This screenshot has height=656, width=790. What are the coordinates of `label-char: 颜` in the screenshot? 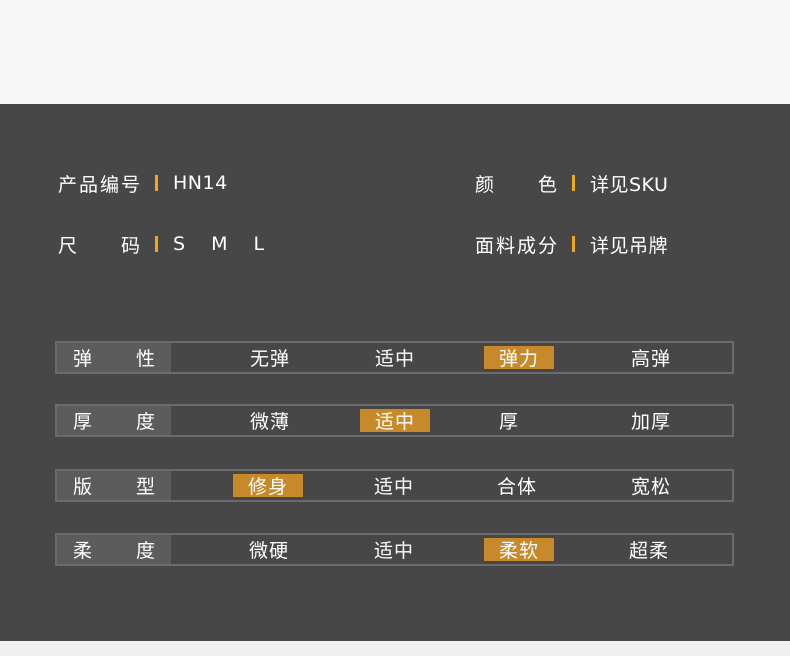 It's located at (485, 184).